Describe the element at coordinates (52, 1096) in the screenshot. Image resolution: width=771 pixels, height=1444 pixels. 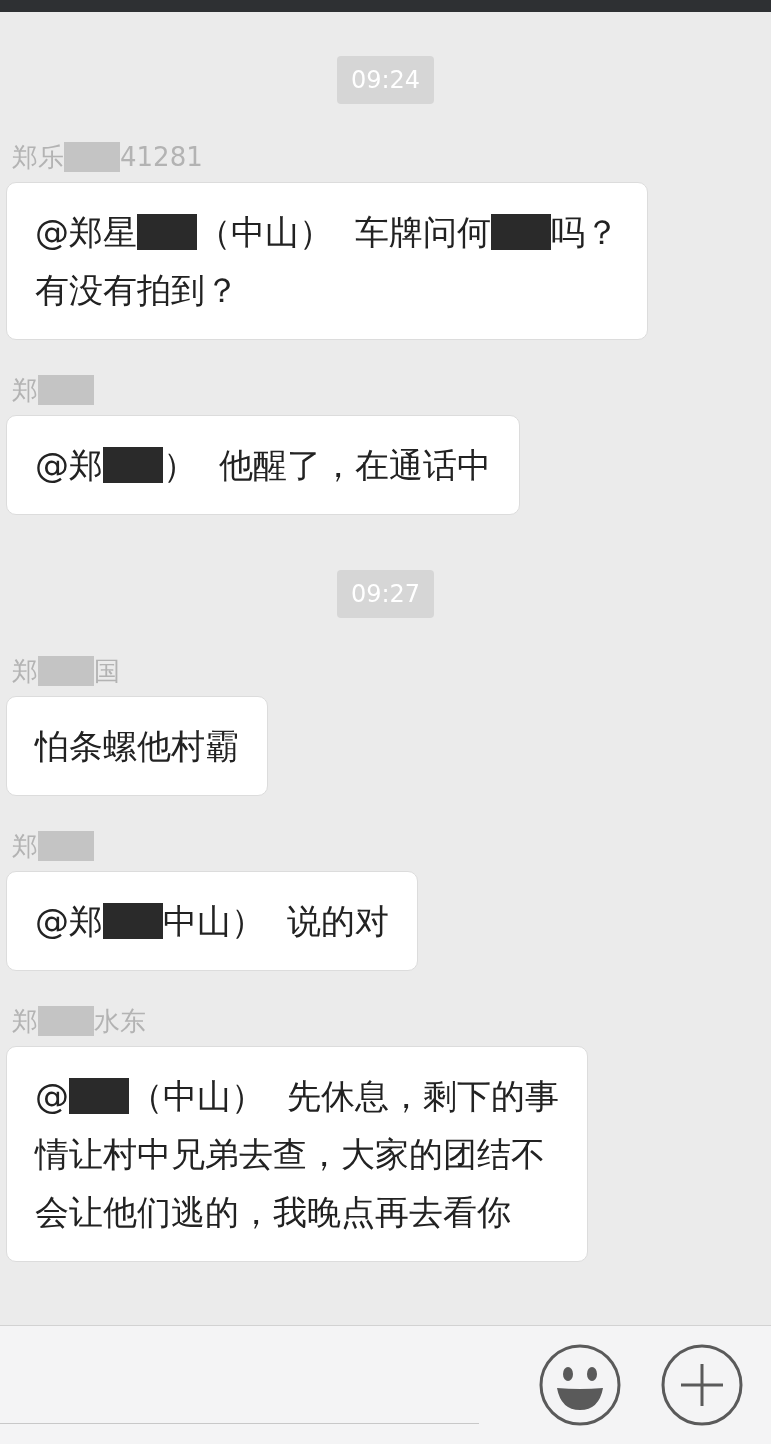
I see `message-text: @` at that location.